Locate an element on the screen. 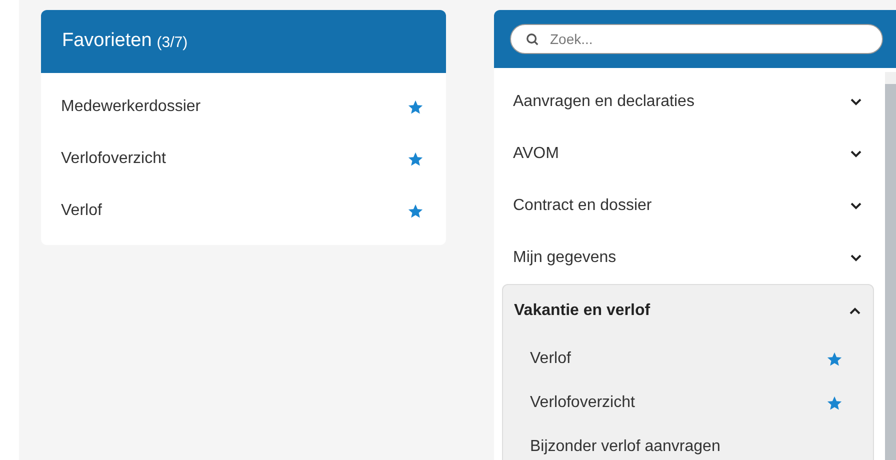 The height and width of the screenshot is (460, 896). submenu-link: Bijzonder verlof aanvragen is located at coordinates (625, 447).